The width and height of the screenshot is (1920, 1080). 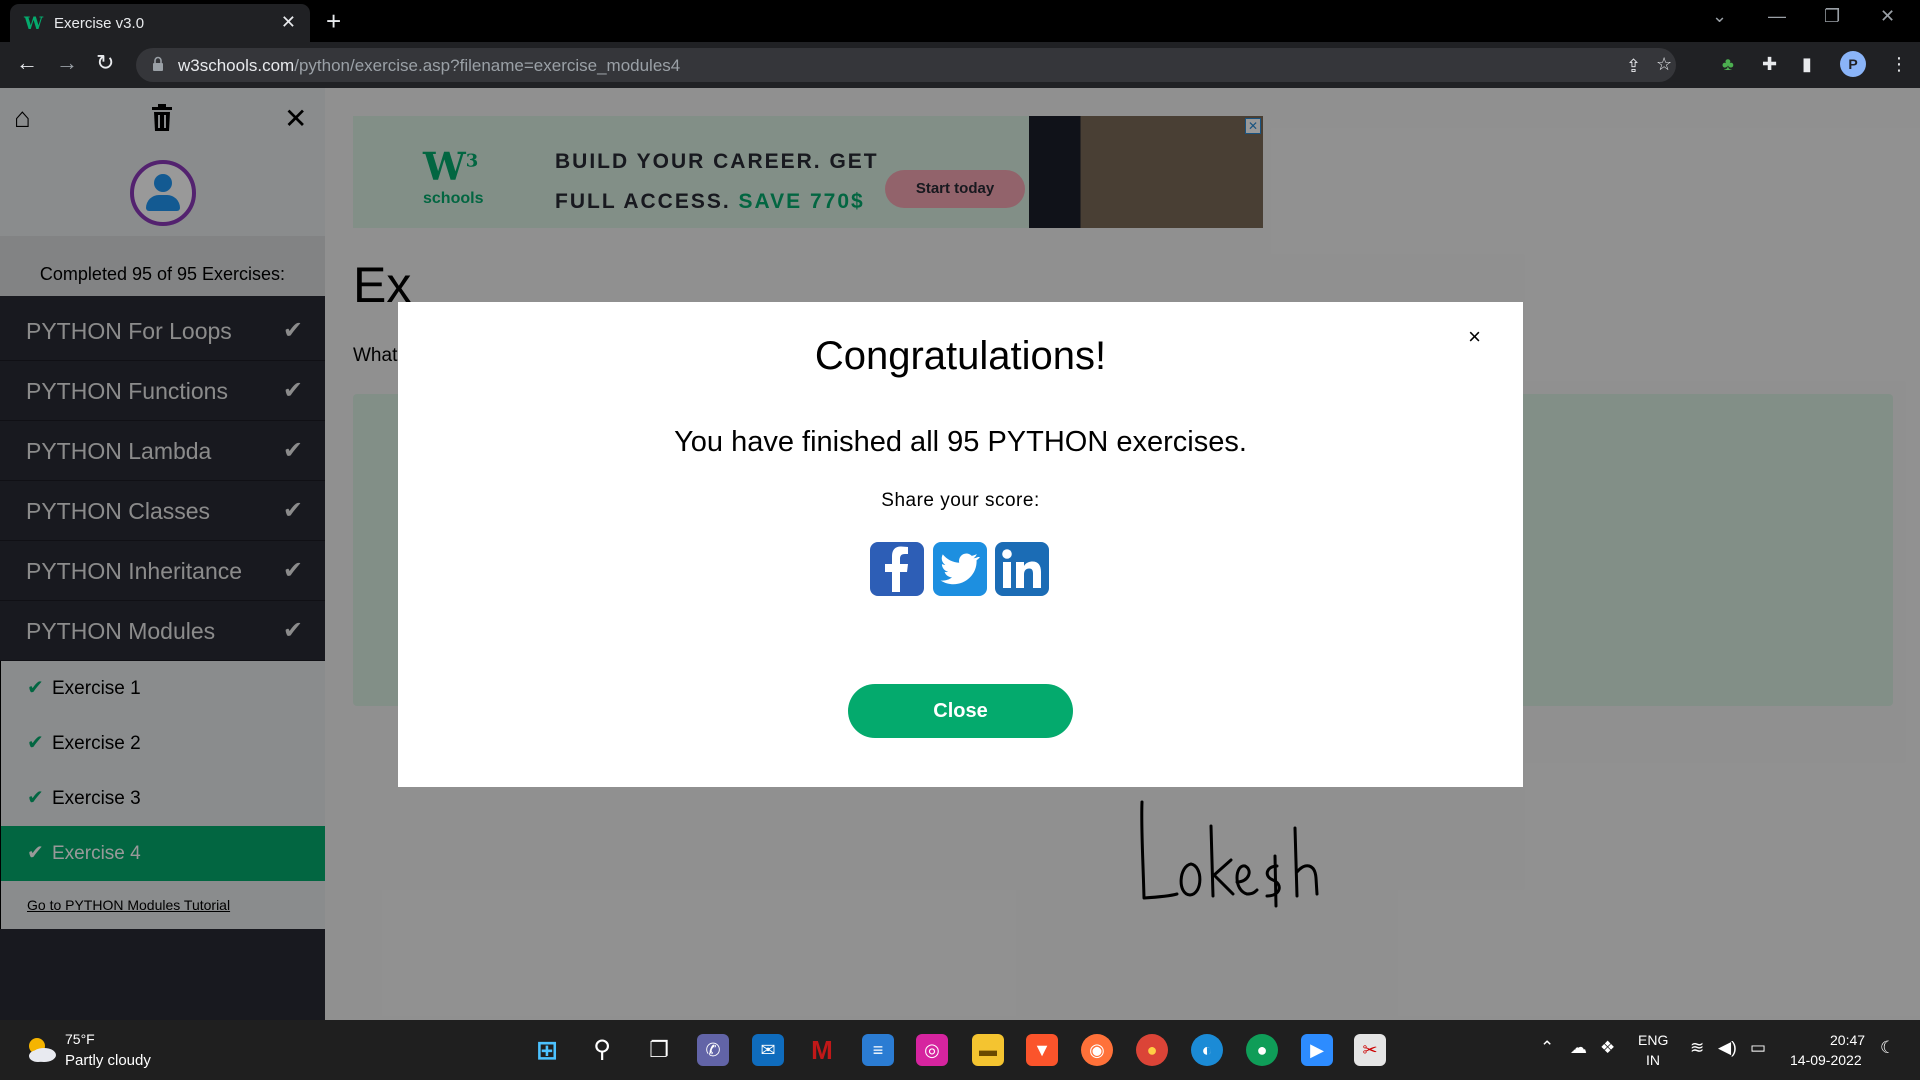 What do you see at coordinates (1097, 1050) in the screenshot?
I see `firefox-icon: ◉` at bounding box center [1097, 1050].